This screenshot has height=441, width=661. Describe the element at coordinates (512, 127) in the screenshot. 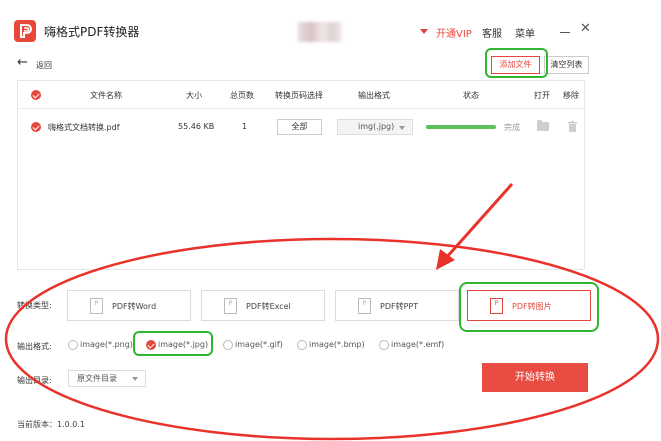

I see `status-text: 完成` at that location.